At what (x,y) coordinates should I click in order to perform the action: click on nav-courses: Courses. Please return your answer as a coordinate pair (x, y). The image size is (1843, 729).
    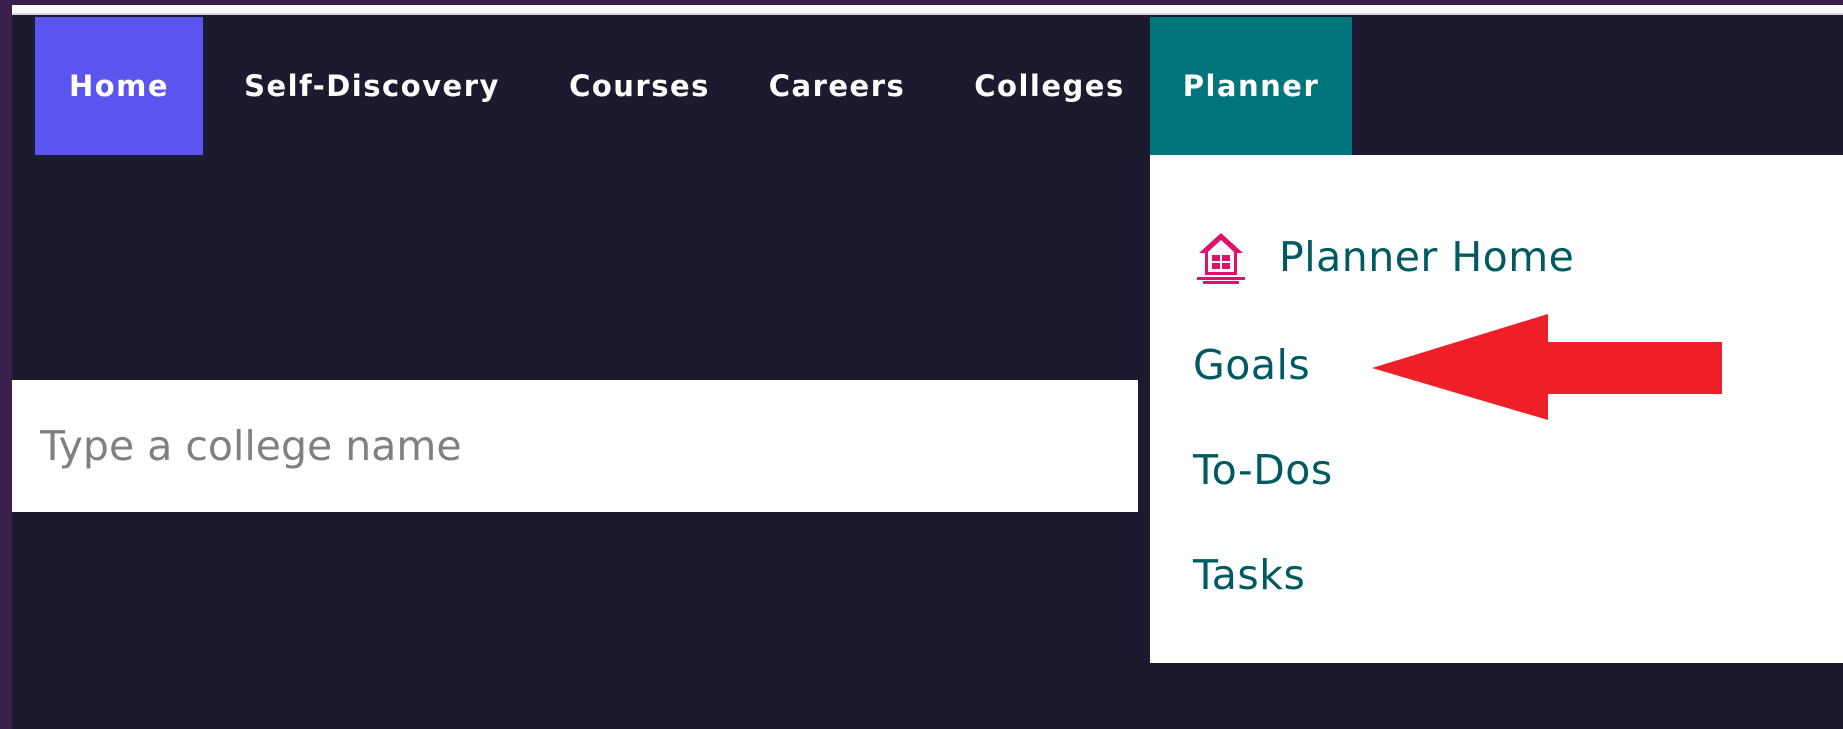
    Looking at the image, I should click on (639, 86).